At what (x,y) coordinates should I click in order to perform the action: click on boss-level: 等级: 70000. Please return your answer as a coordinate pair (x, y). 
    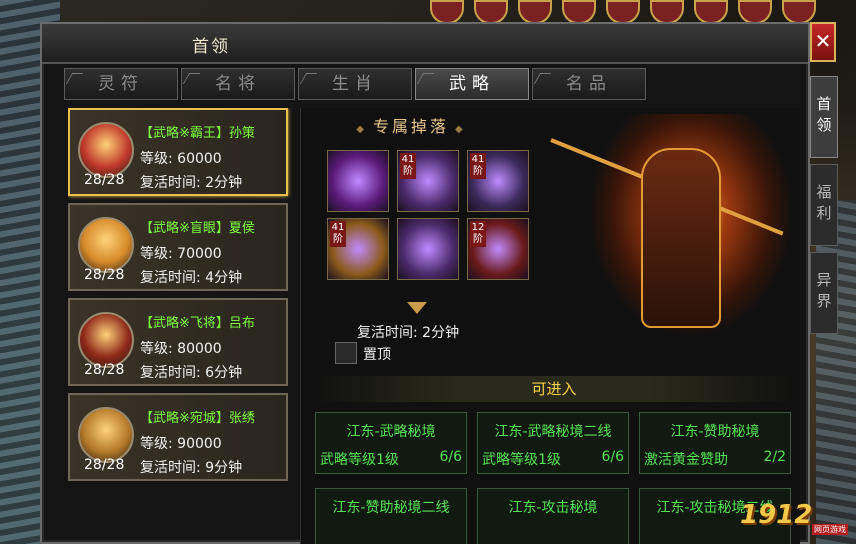
    Looking at the image, I should click on (181, 254).